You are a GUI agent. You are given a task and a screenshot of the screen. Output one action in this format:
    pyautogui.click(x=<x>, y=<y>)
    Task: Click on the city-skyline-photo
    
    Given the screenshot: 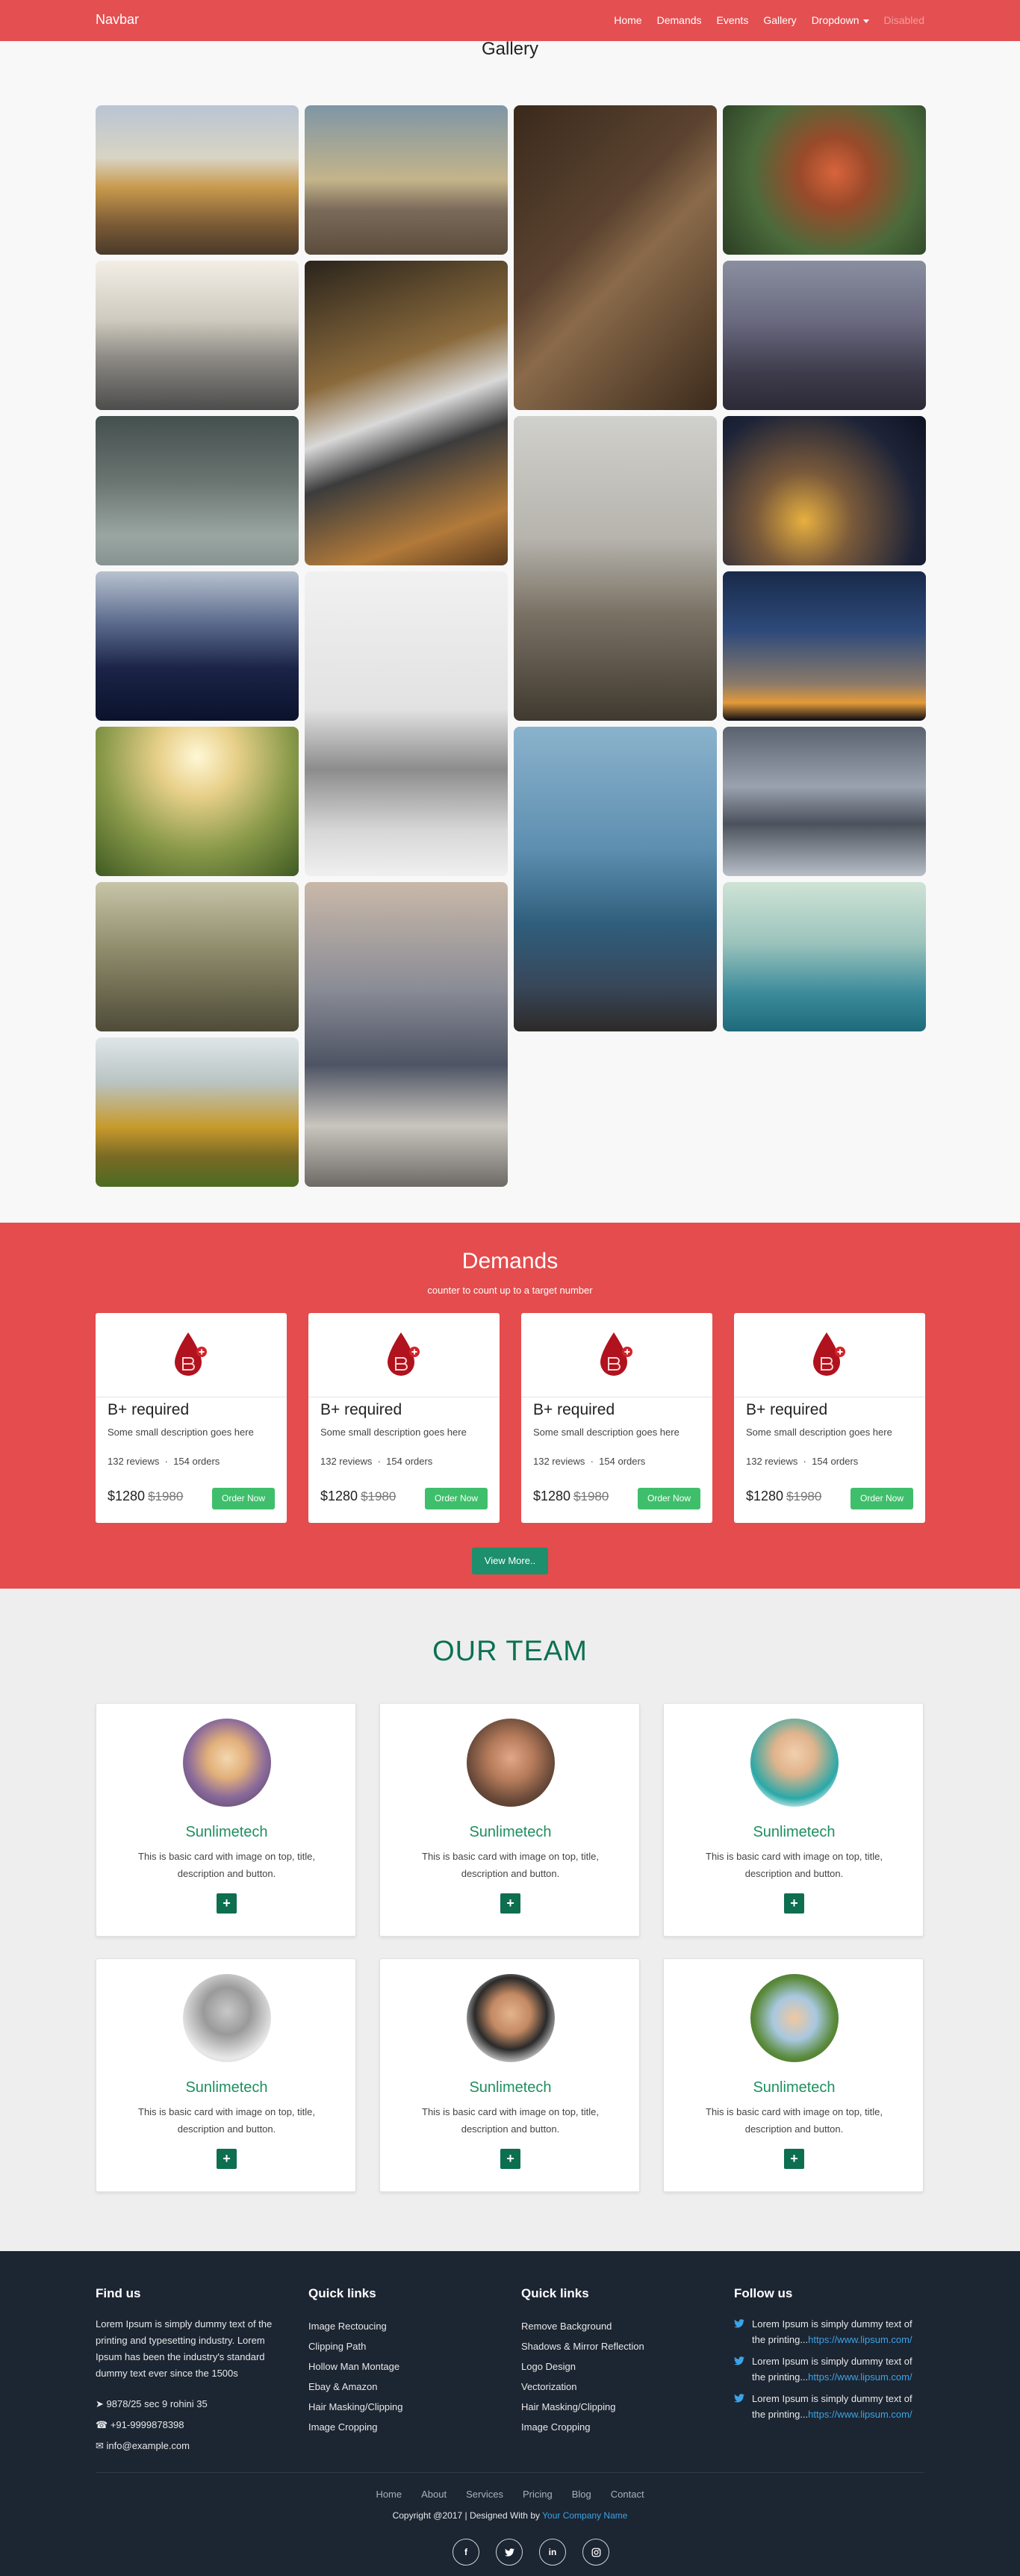 What is the action you would take?
    pyautogui.click(x=197, y=336)
    